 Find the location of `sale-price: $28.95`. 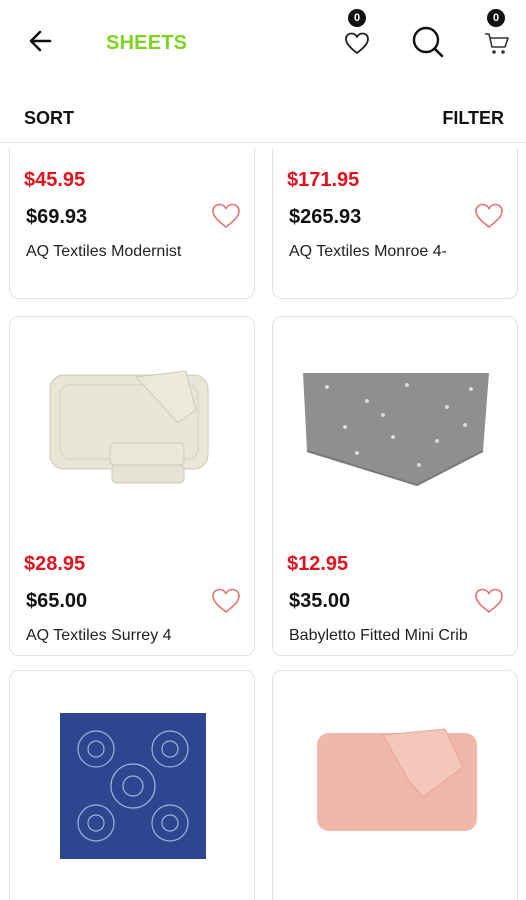

sale-price: $28.95 is located at coordinates (55, 564).